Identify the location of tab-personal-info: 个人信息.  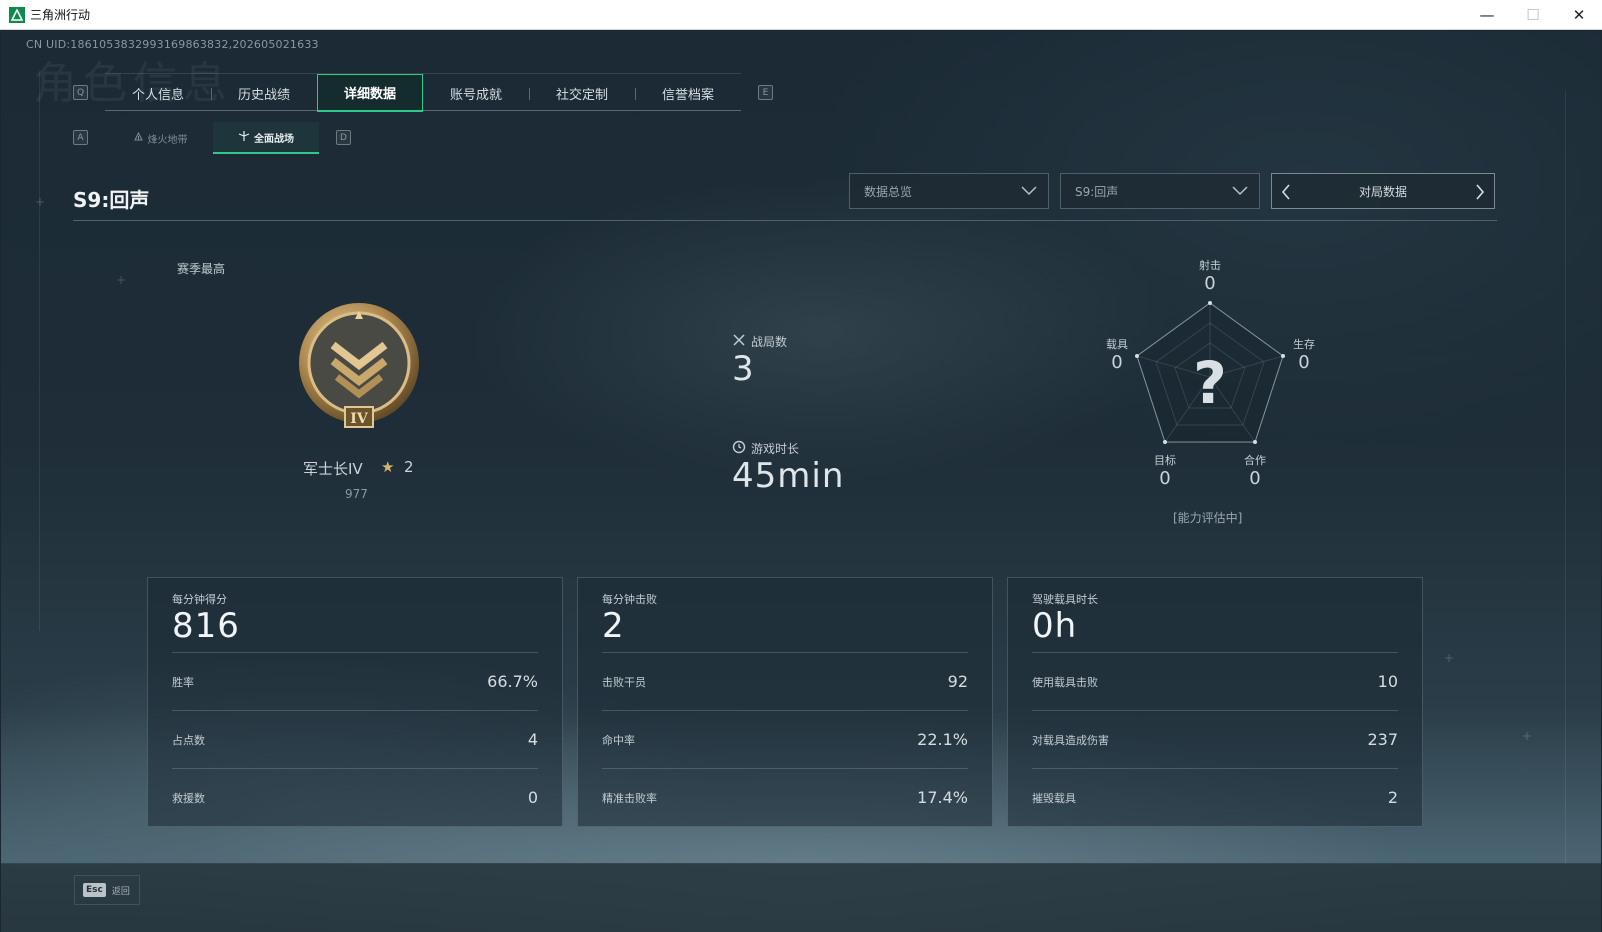
(158, 93).